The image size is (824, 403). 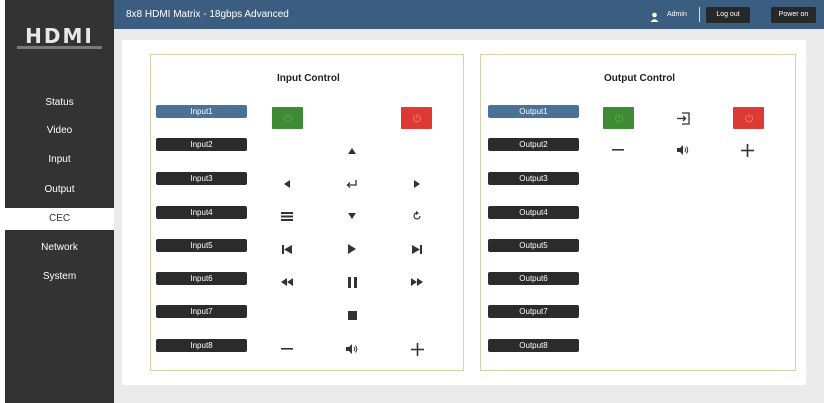 What do you see at coordinates (417, 216) in the screenshot?
I see `back-icon` at bounding box center [417, 216].